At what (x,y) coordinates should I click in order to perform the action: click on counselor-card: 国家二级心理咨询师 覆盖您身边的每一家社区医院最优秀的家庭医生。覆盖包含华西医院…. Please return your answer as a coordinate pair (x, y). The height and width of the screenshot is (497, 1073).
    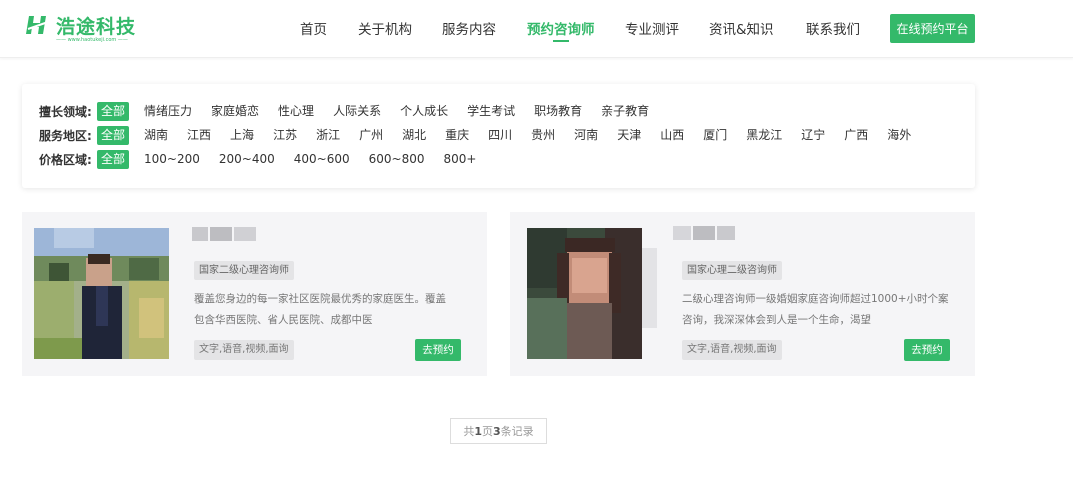
    Looking at the image, I should click on (254, 294).